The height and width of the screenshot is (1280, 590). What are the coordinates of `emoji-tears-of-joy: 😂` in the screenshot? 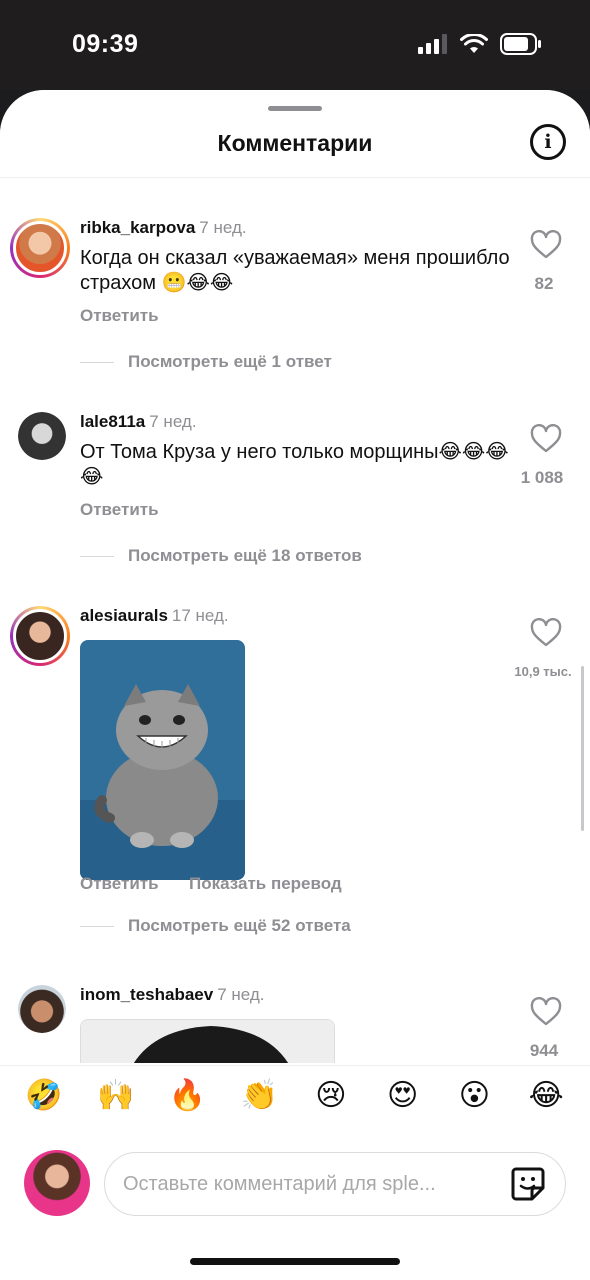 It's located at (546, 1095).